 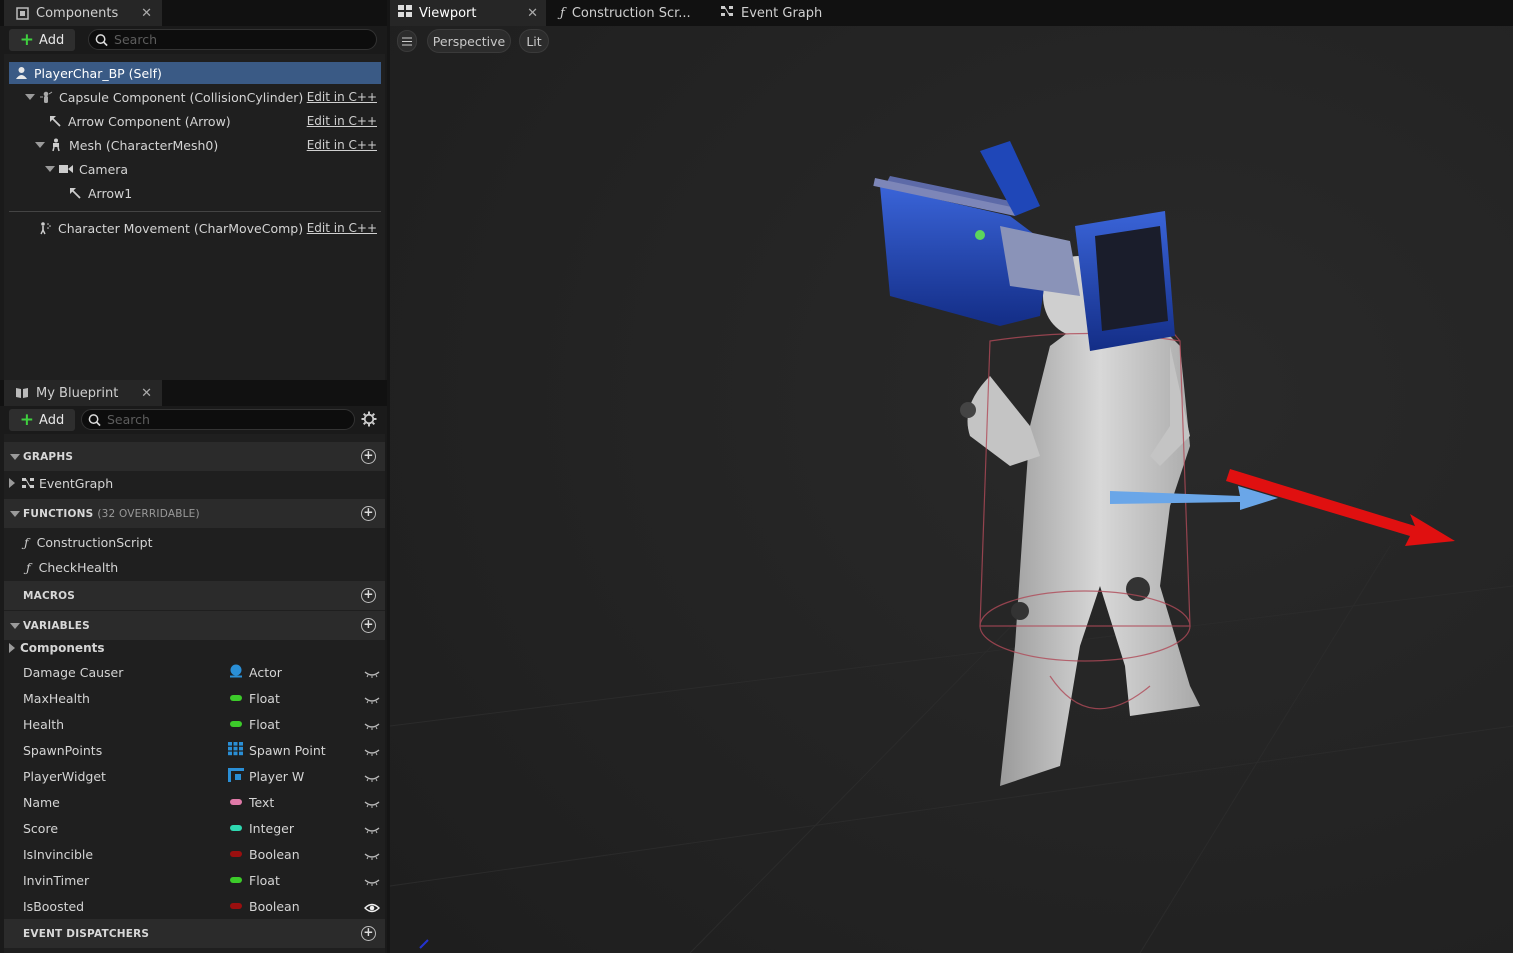 I want to click on graph-item-eventgraph: EventGraph, so click(x=194, y=483).